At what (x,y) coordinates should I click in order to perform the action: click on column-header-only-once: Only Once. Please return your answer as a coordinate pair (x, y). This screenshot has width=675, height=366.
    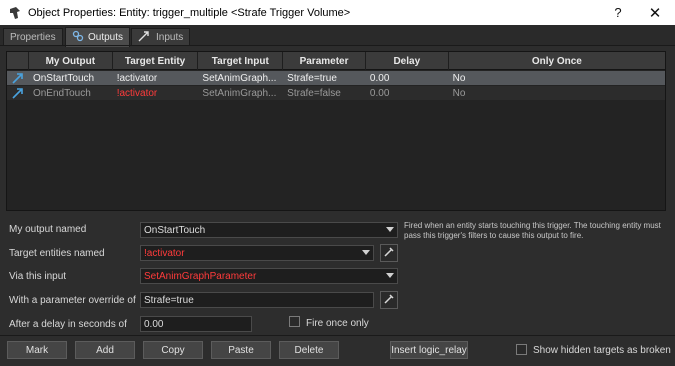
    Looking at the image, I should click on (557, 61).